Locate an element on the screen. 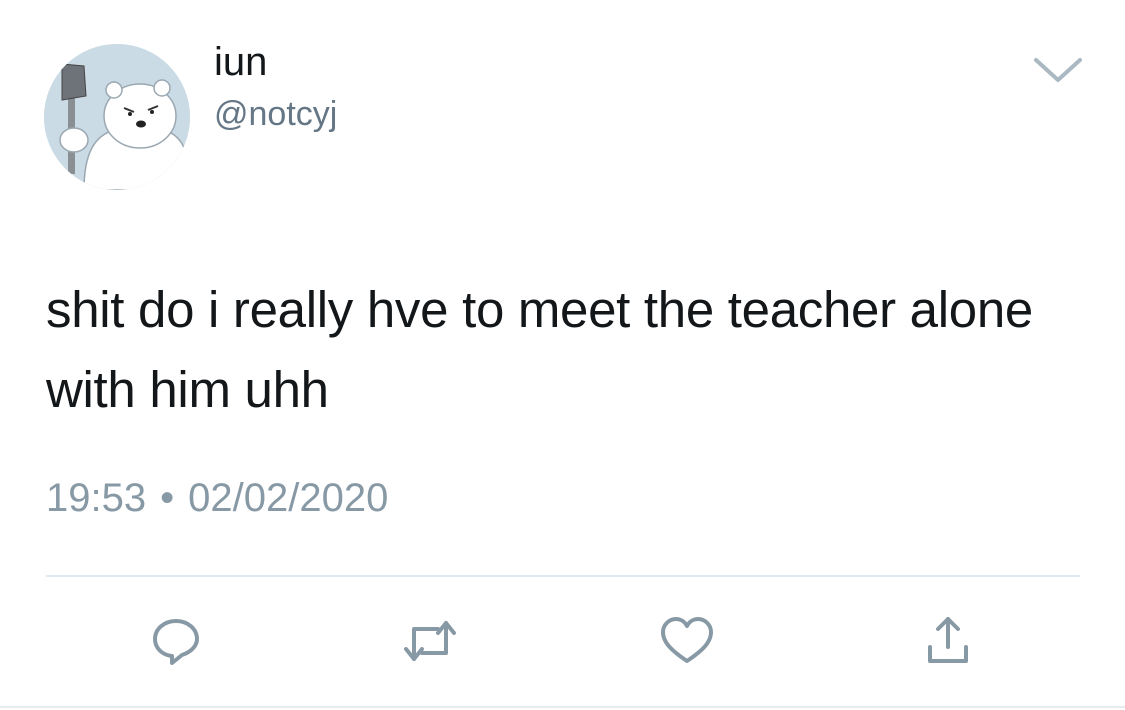 This screenshot has width=1125, height=710. like-button is located at coordinates (687, 641).